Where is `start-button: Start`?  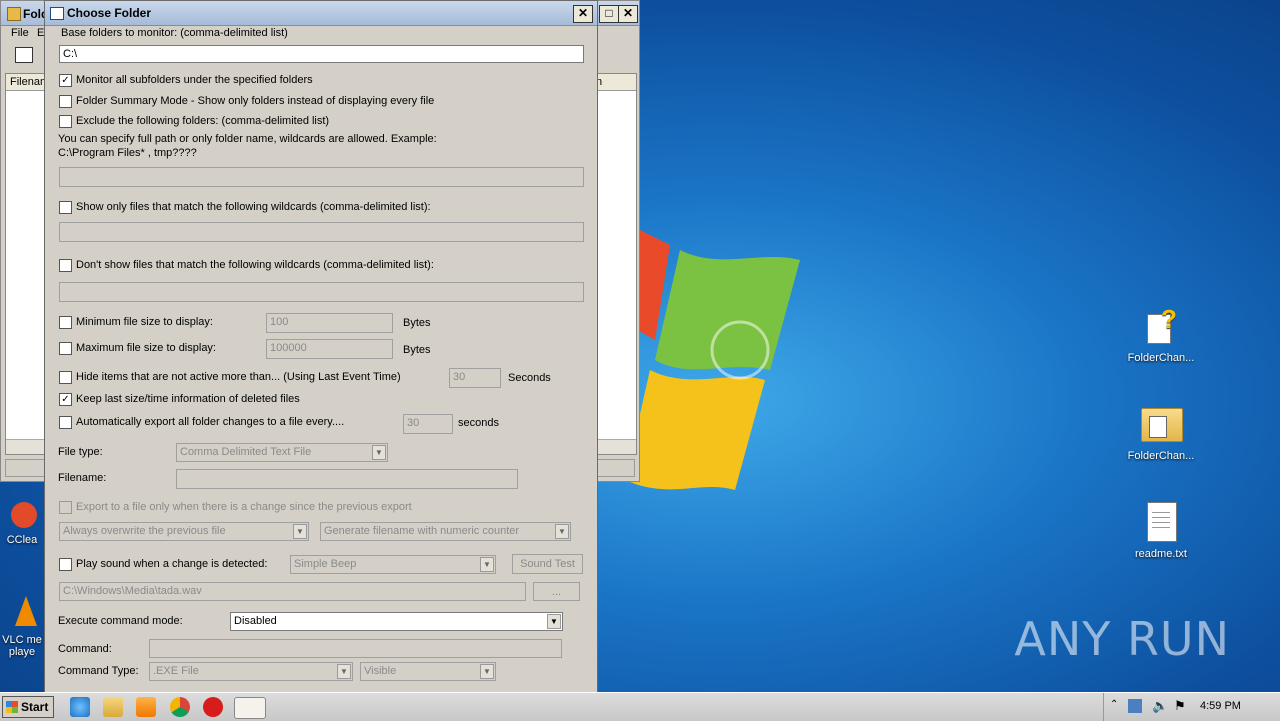
start-button: Start is located at coordinates (28, 707).